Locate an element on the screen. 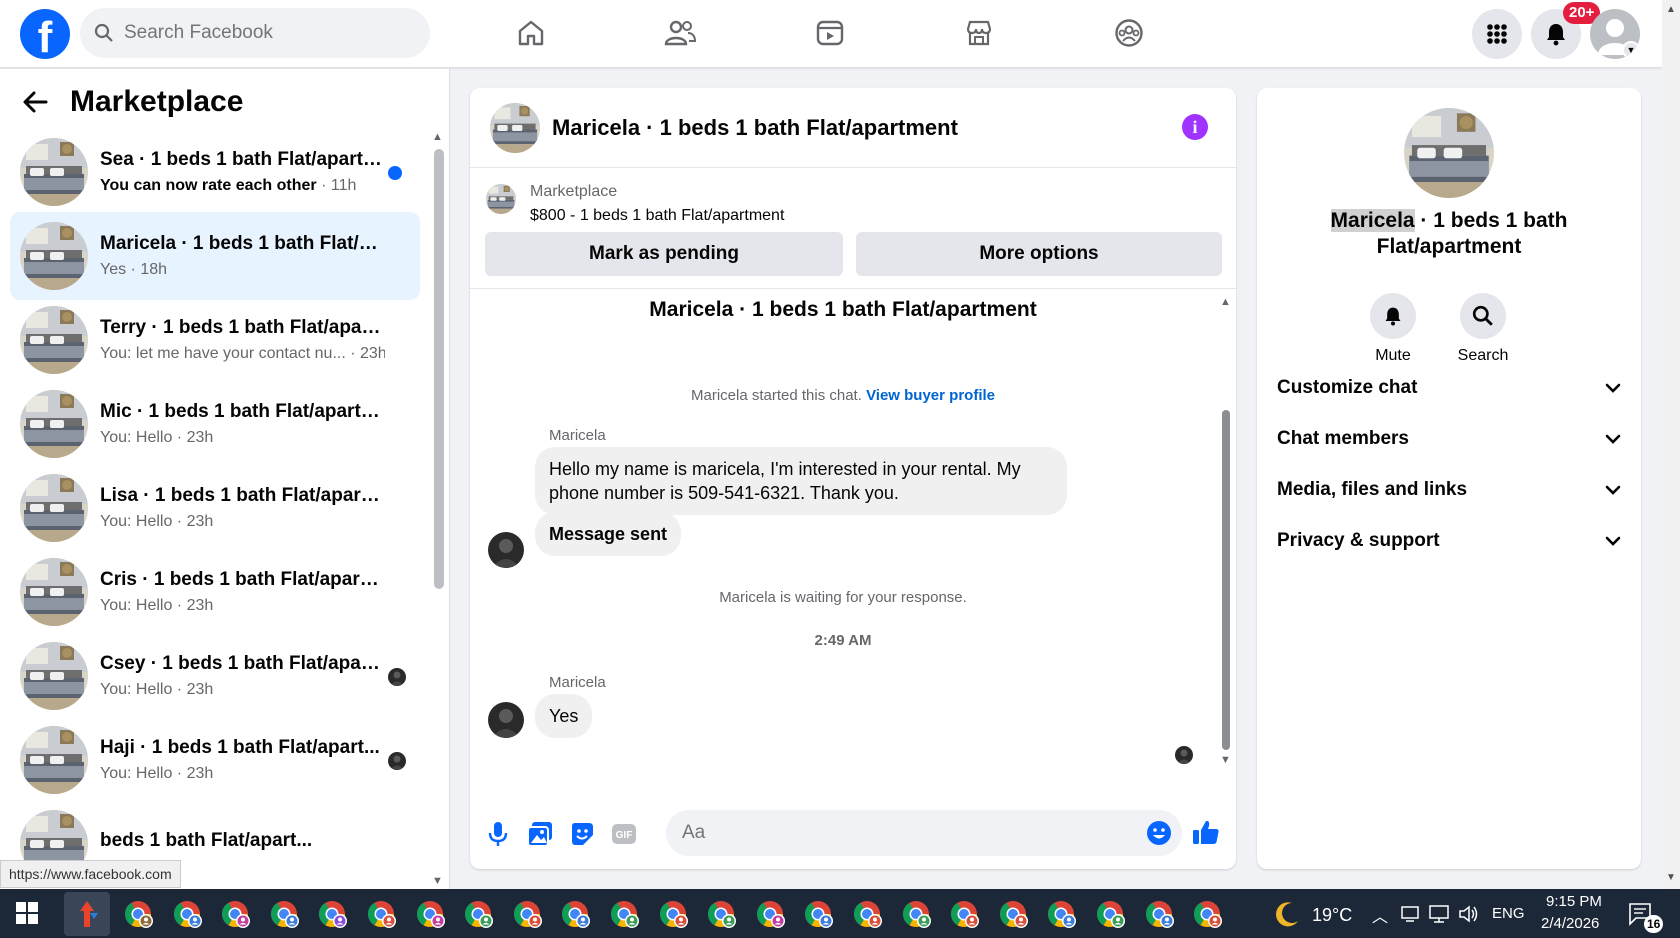  search-box is located at coordinates (255, 33).